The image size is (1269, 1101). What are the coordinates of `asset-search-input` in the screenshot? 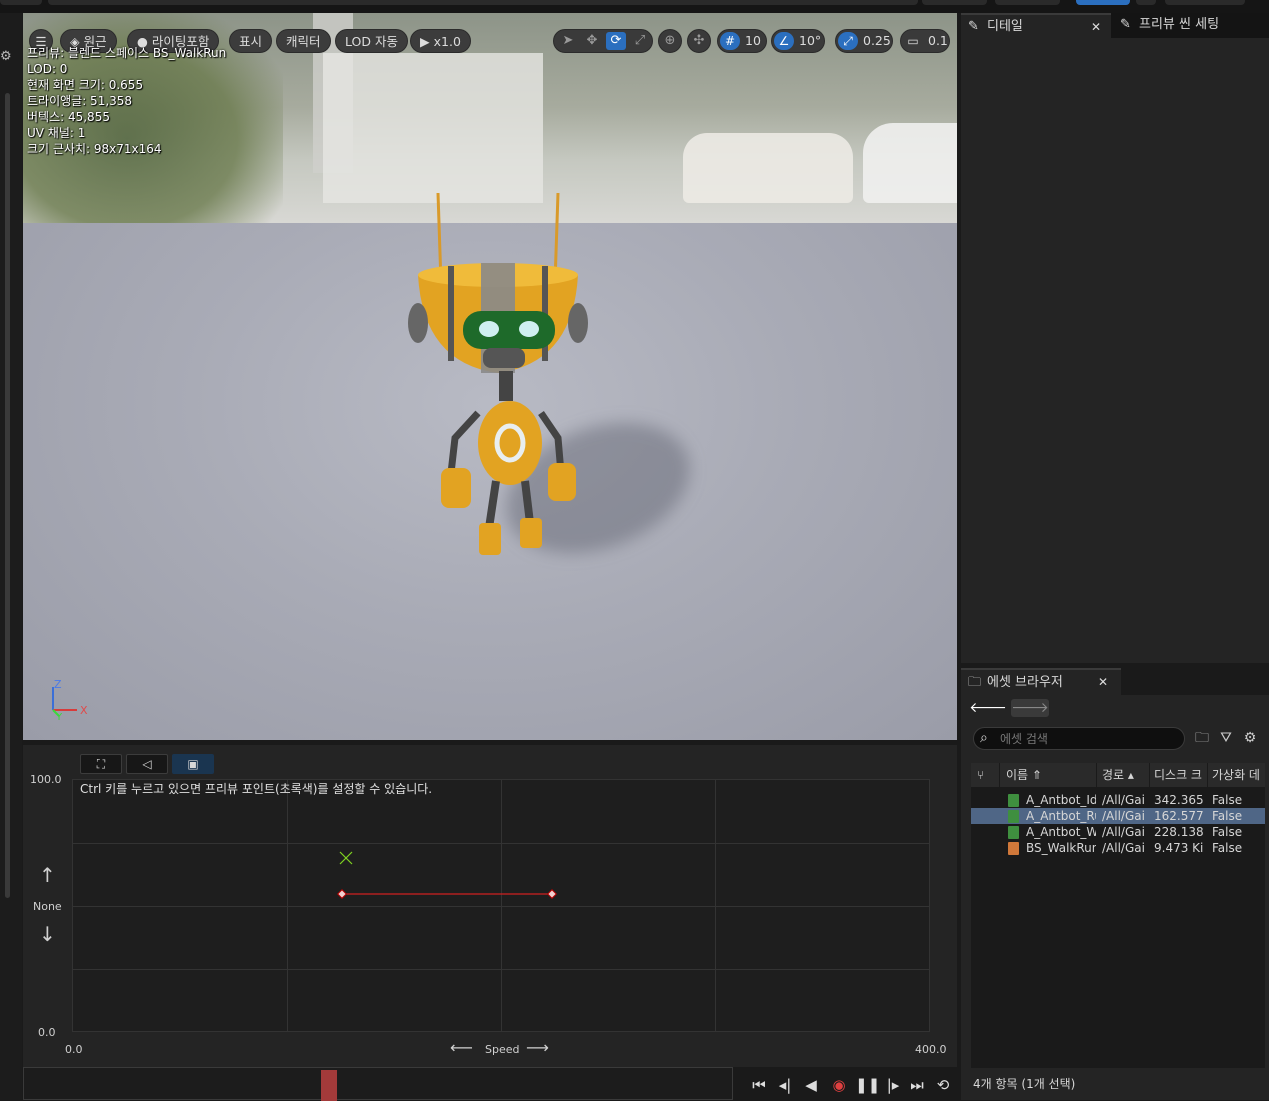 It's located at (1090, 738).